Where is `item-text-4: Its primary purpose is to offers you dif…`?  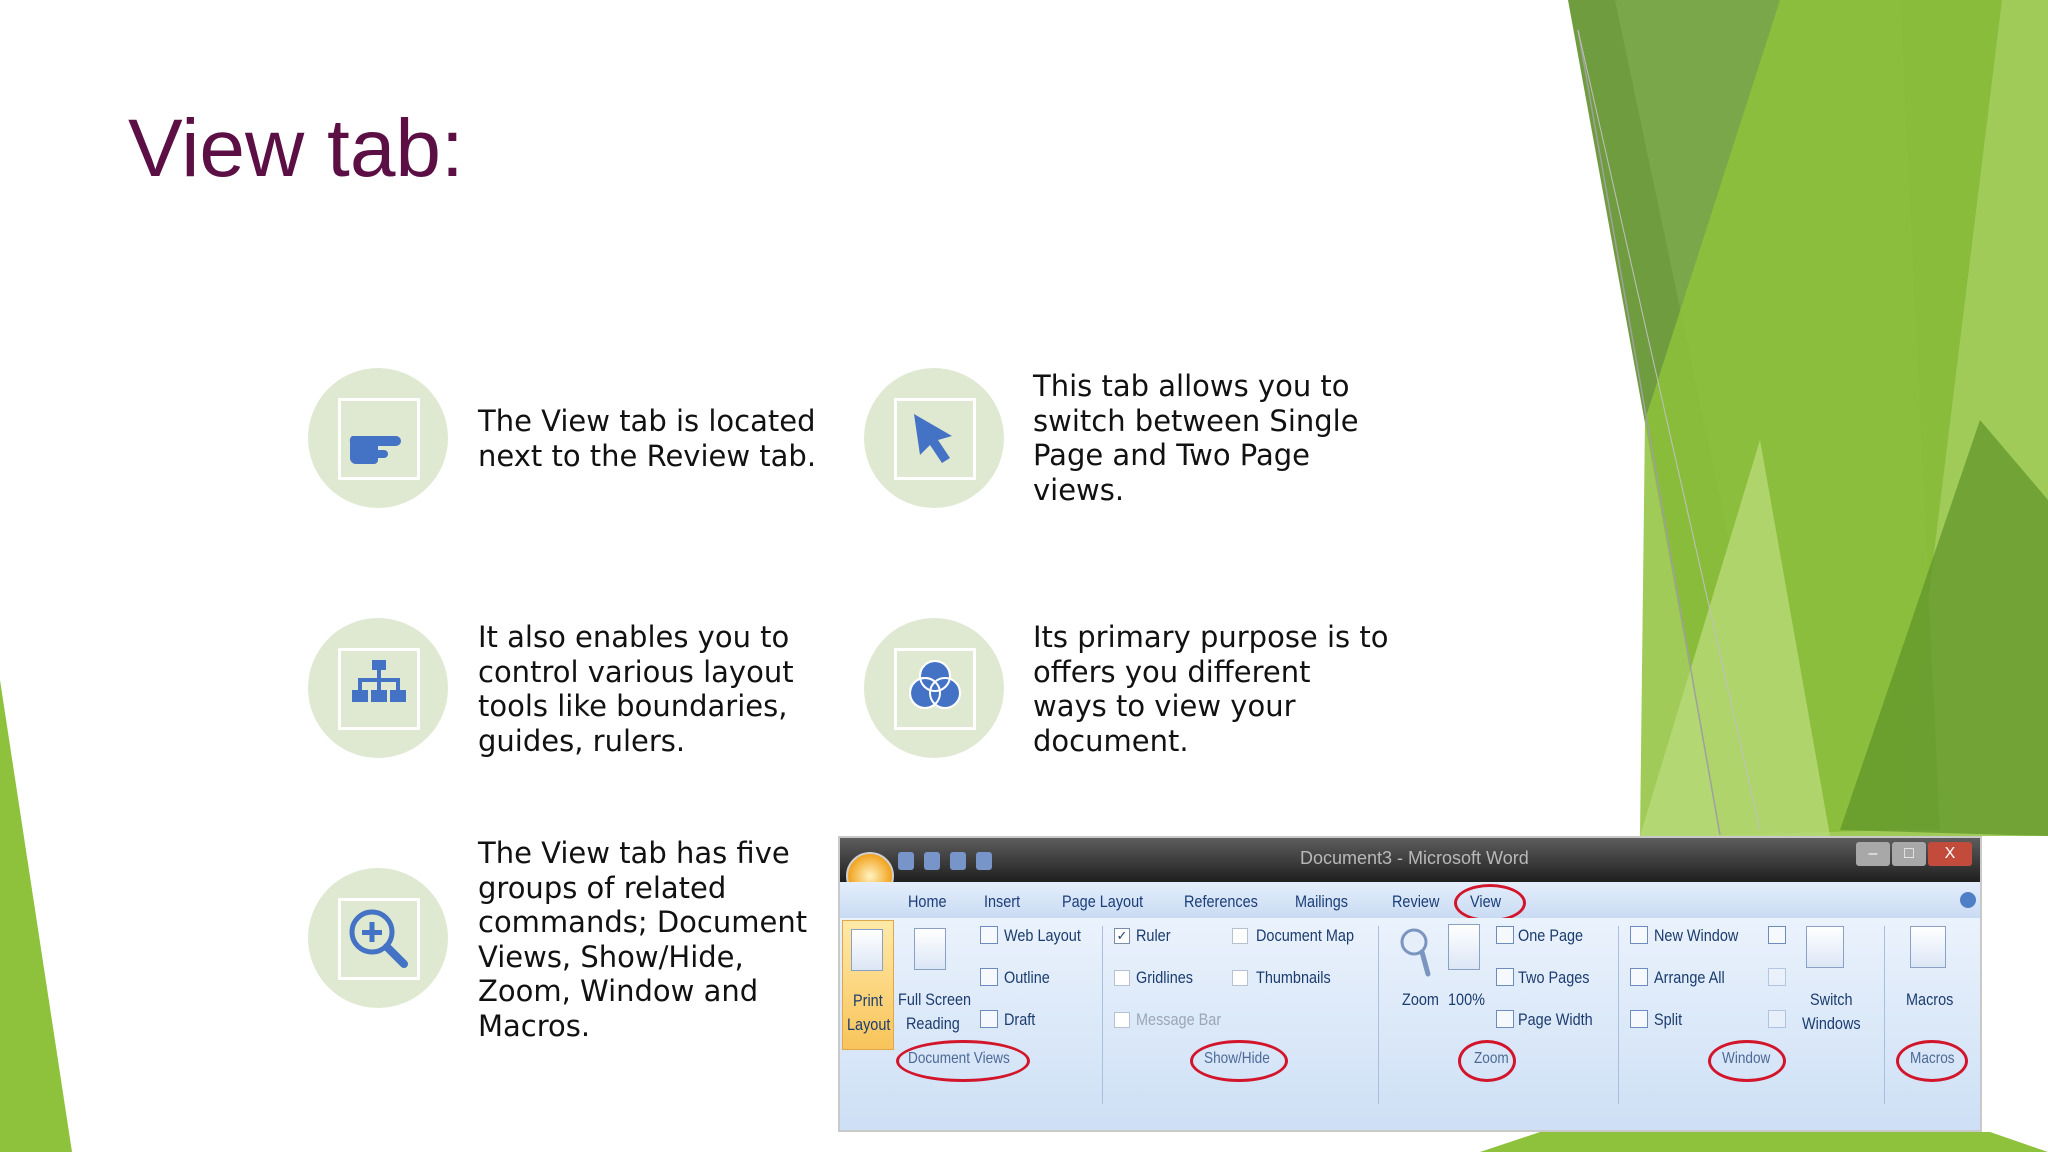 item-text-4: Its primary purpose is to offers you dif… is located at coordinates (1211, 689).